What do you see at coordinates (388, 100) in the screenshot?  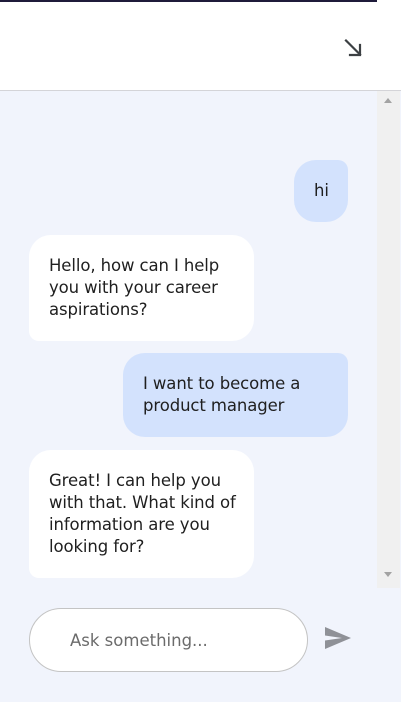 I see `scroll-up-arrow-icon` at bounding box center [388, 100].